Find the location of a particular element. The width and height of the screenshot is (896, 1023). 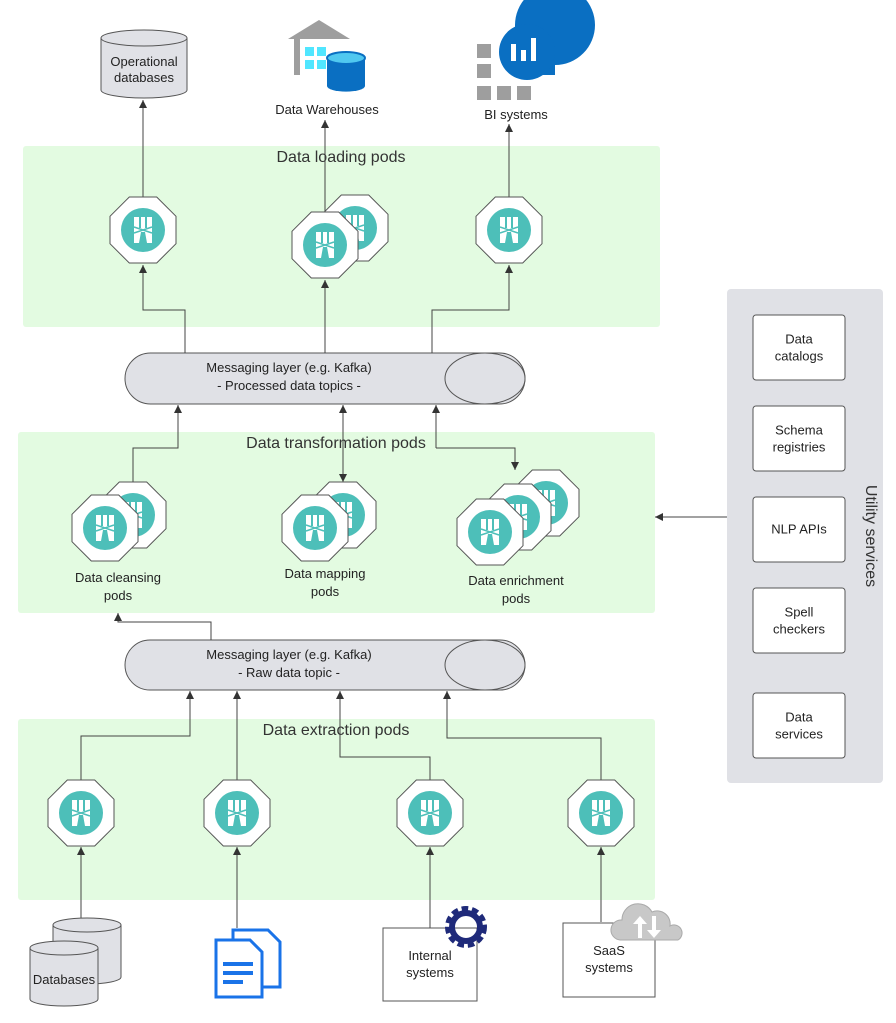

operational-databases: Operational databases is located at coordinates (144, 64).